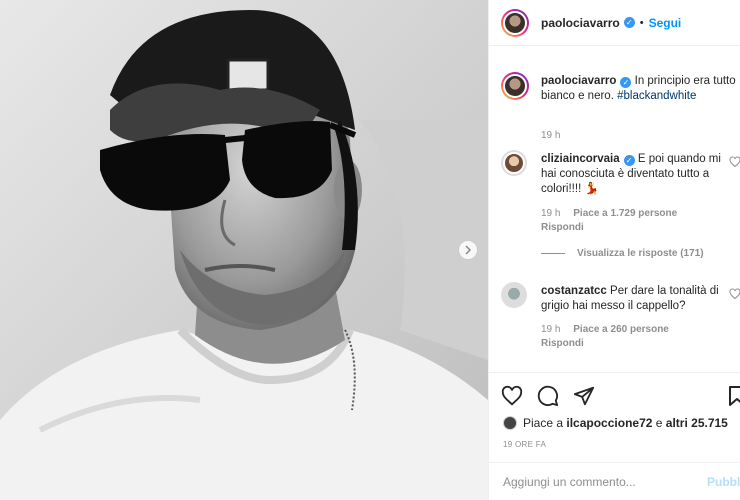 The height and width of the screenshot is (500, 740). I want to click on liker-avatar, so click(510, 423).